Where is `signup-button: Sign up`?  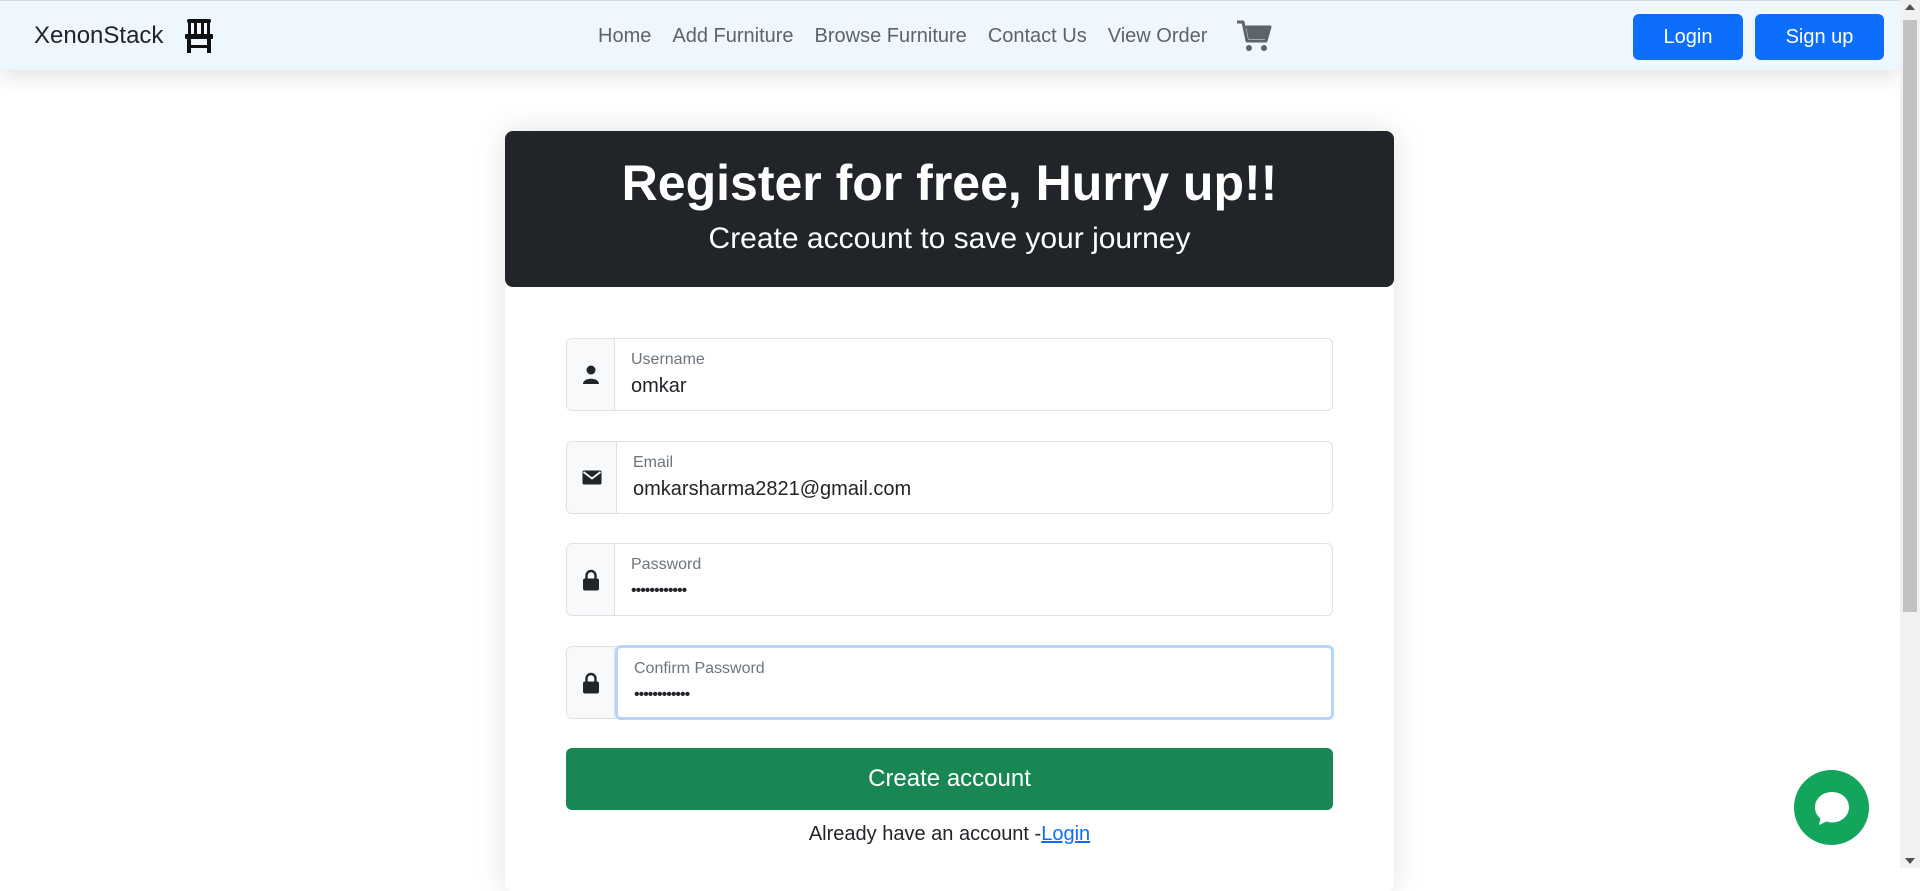 signup-button: Sign up is located at coordinates (1819, 37).